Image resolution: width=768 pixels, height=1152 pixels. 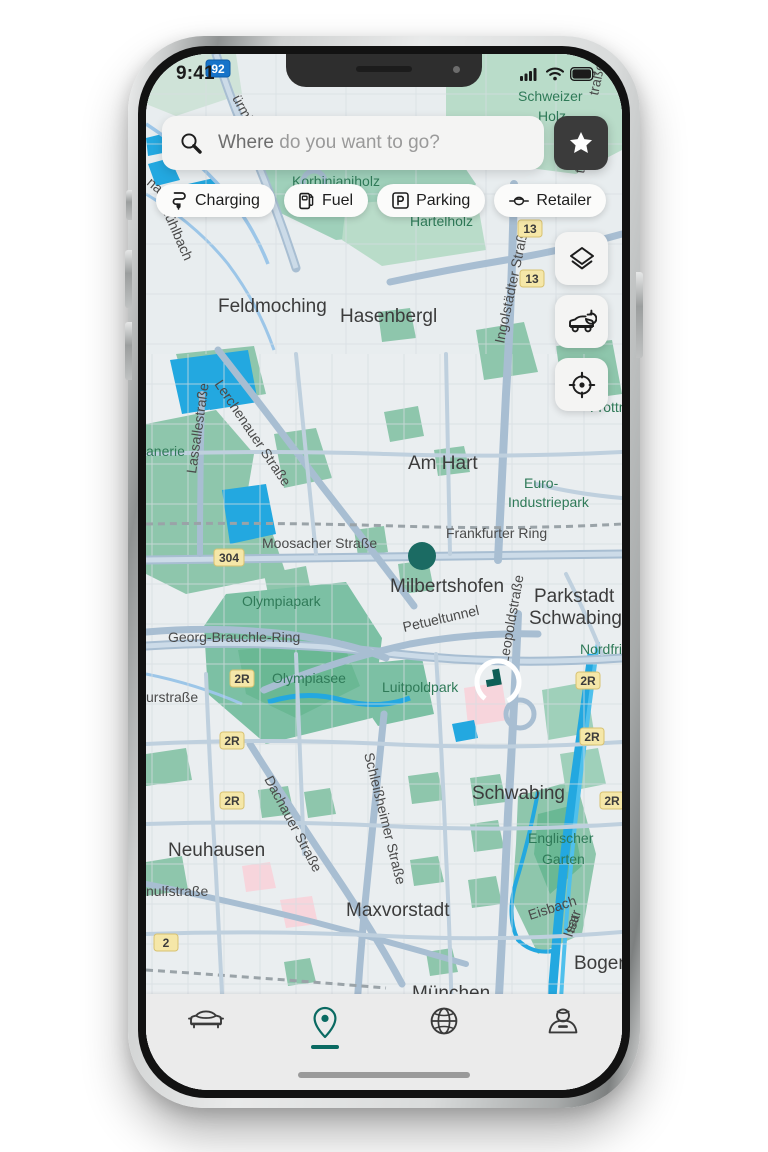 I want to click on search-icon, so click(x=191, y=143).